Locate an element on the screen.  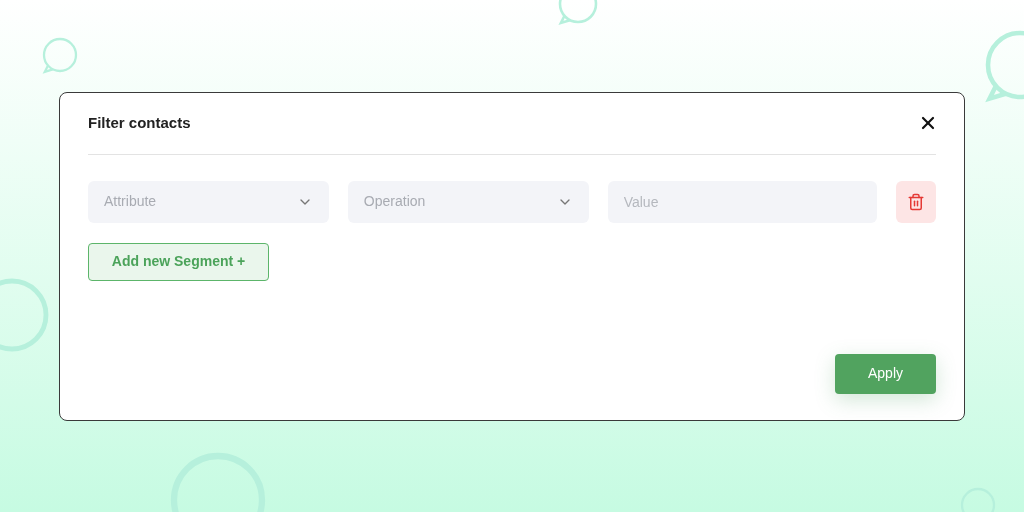
dropdown-field: Operation is located at coordinates (468, 201).